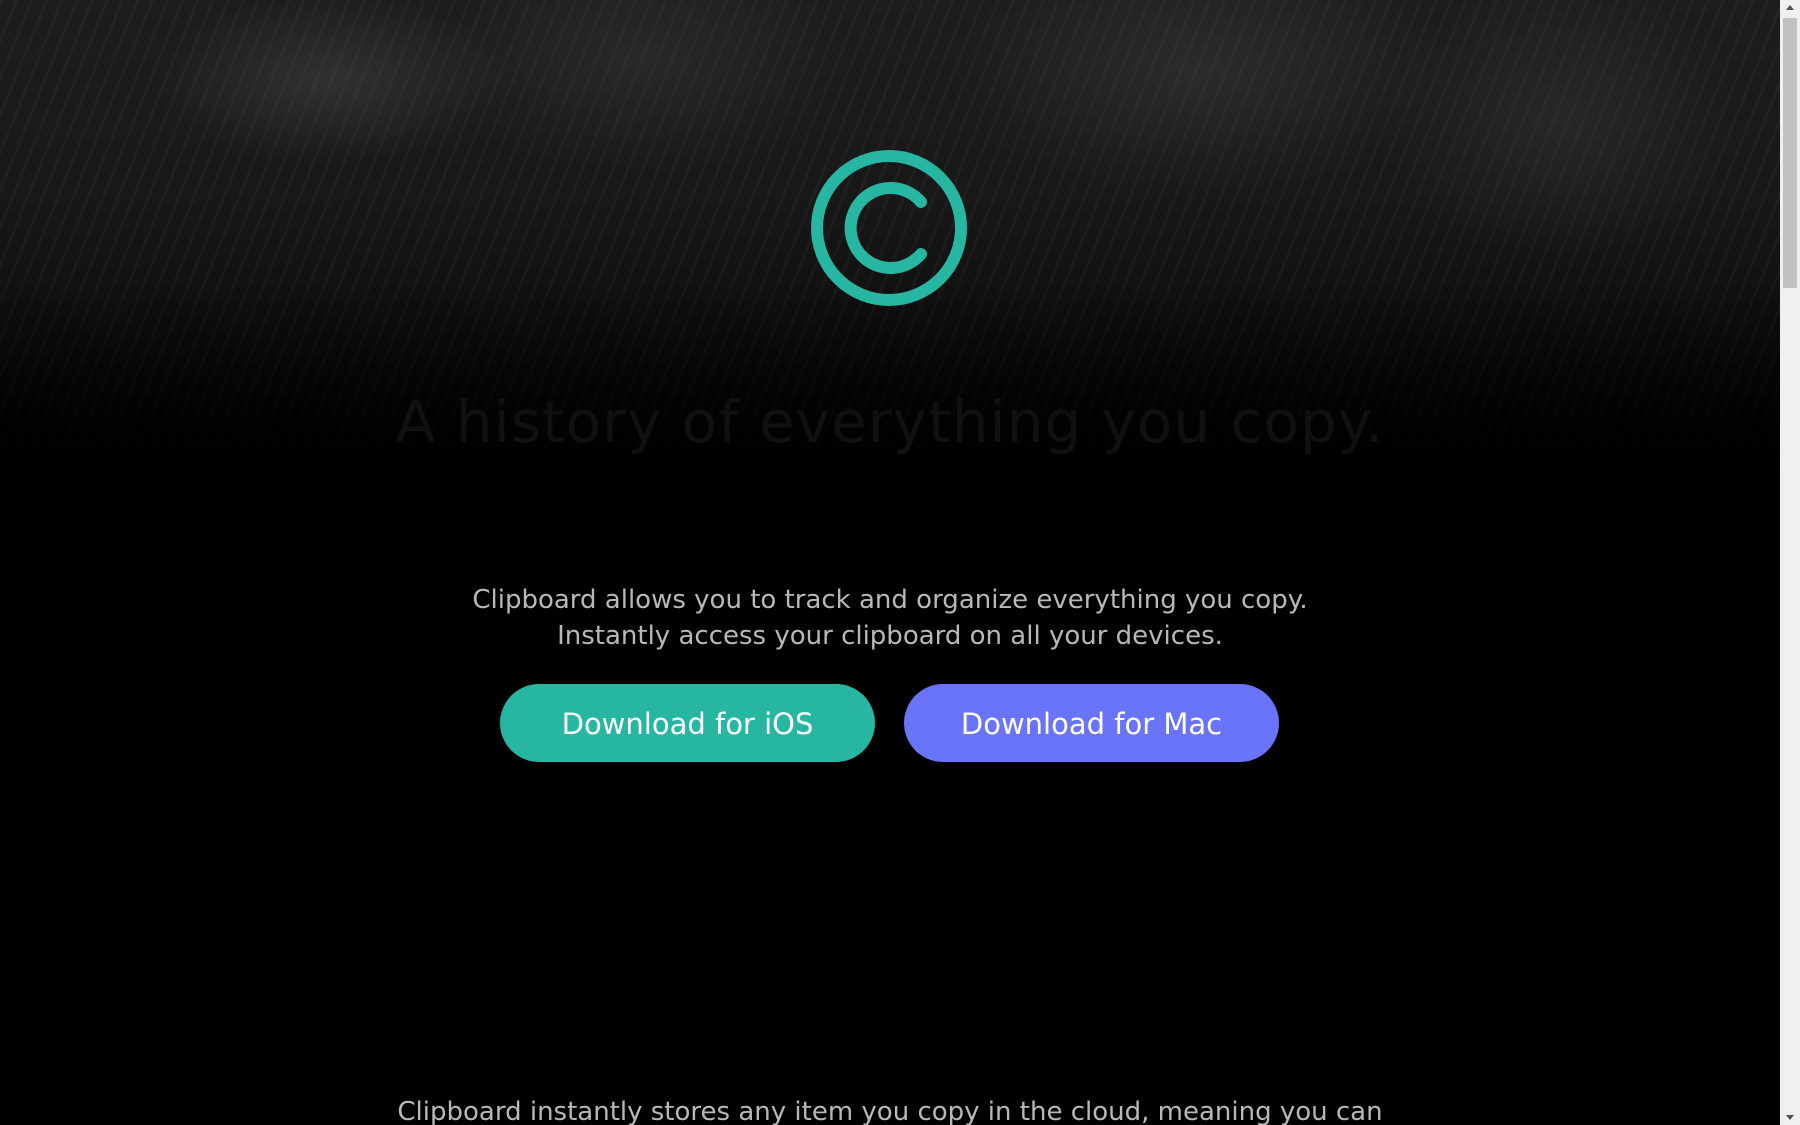 The width and height of the screenshot is (1800, 1125). What do you see at coordinates (1790, 7) in the screenshot?
I see `scroll-up-arrow-icon` at bounding box center [1790, 7].